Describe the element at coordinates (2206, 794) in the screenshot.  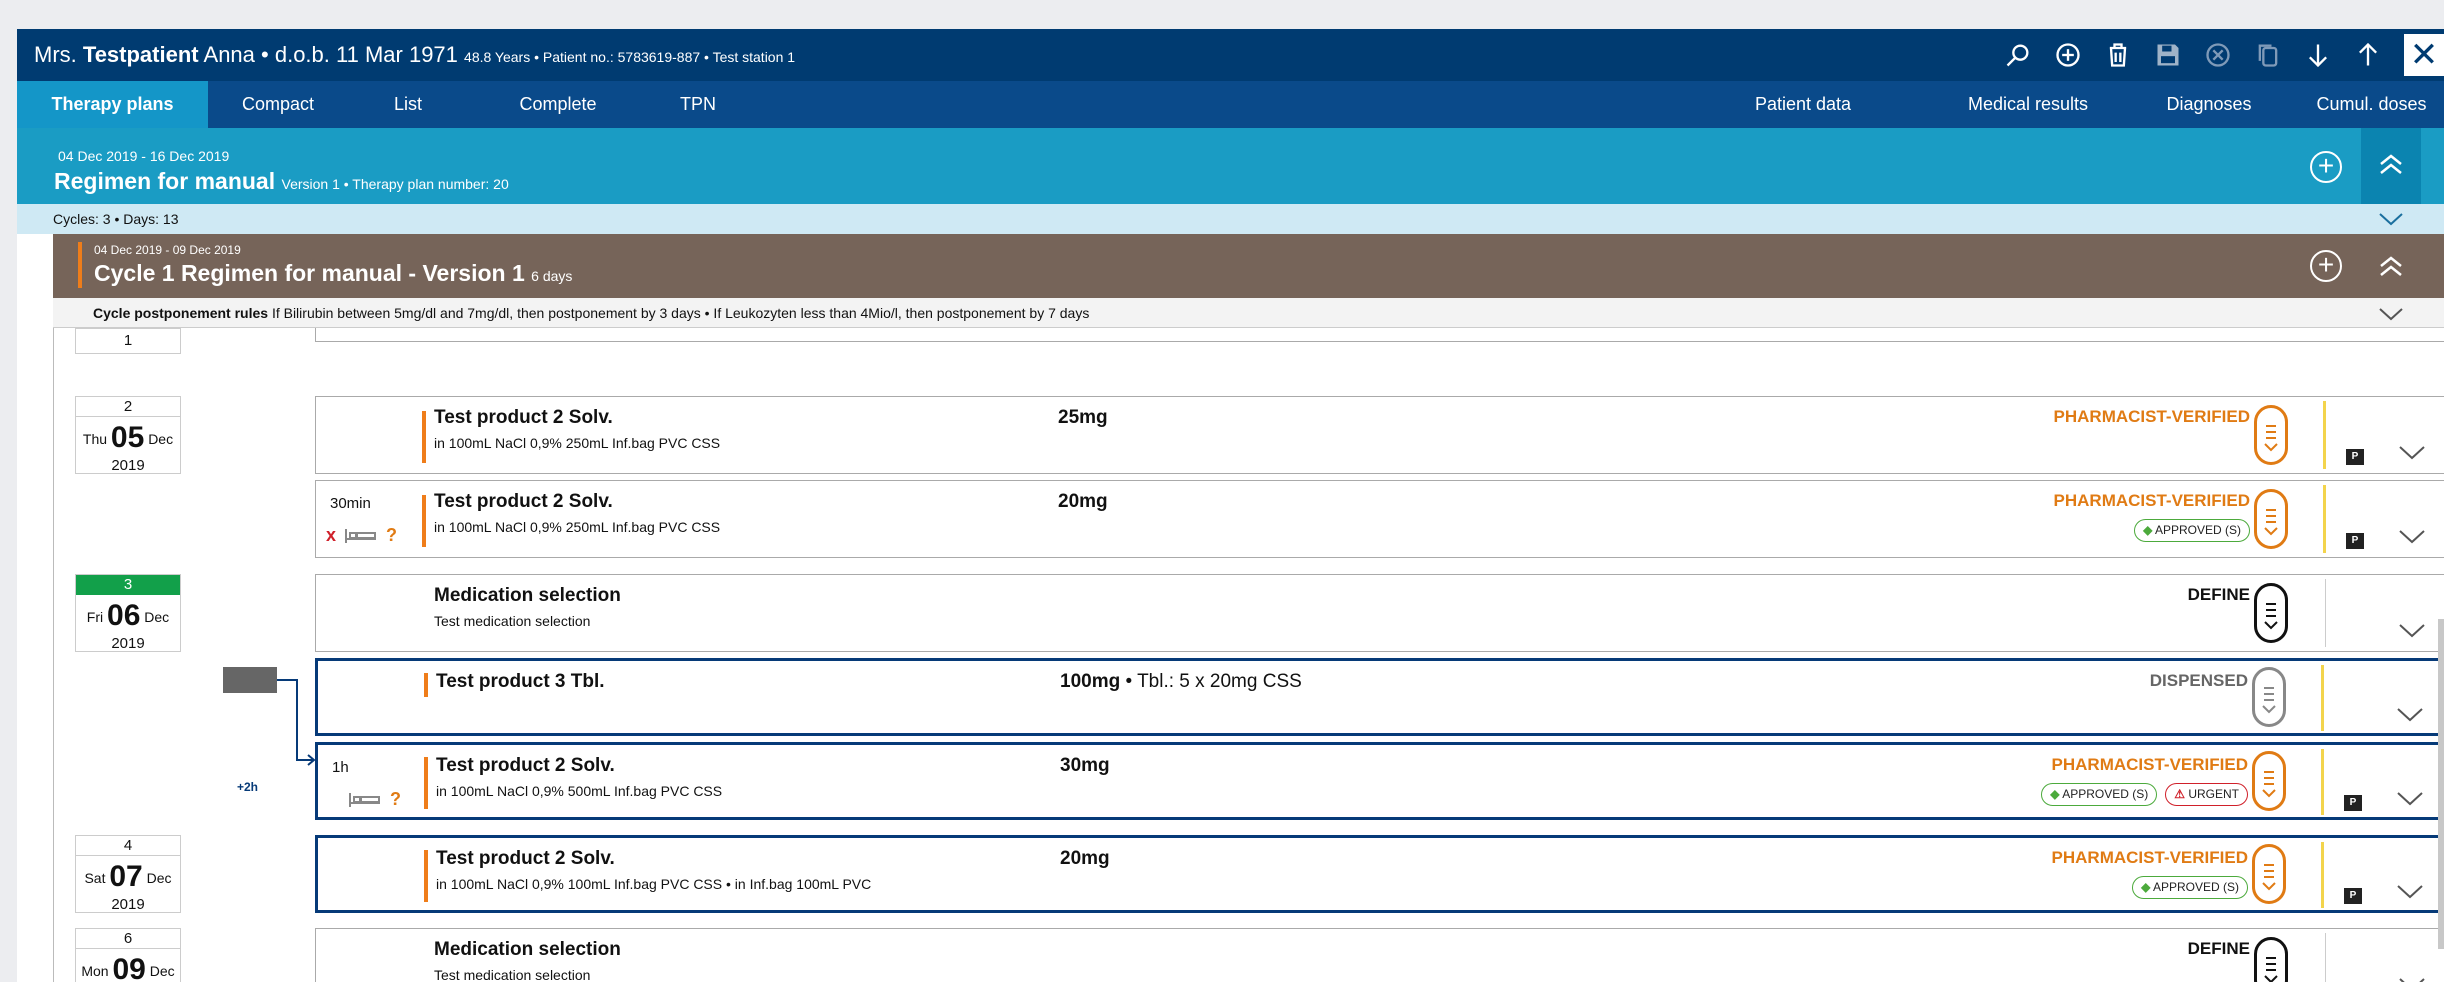
I see `urgent-badge: ⚠ URGENT` at that location.